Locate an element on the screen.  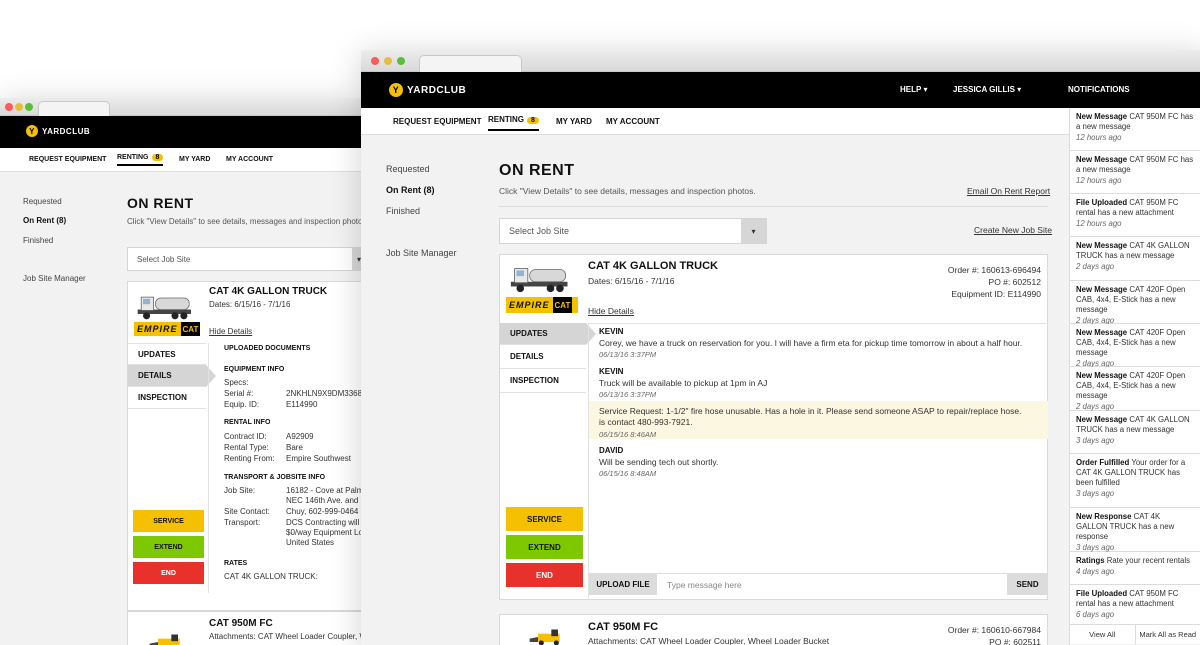
chevron-down-icon: ▾ is located at coordinates (753, 231).